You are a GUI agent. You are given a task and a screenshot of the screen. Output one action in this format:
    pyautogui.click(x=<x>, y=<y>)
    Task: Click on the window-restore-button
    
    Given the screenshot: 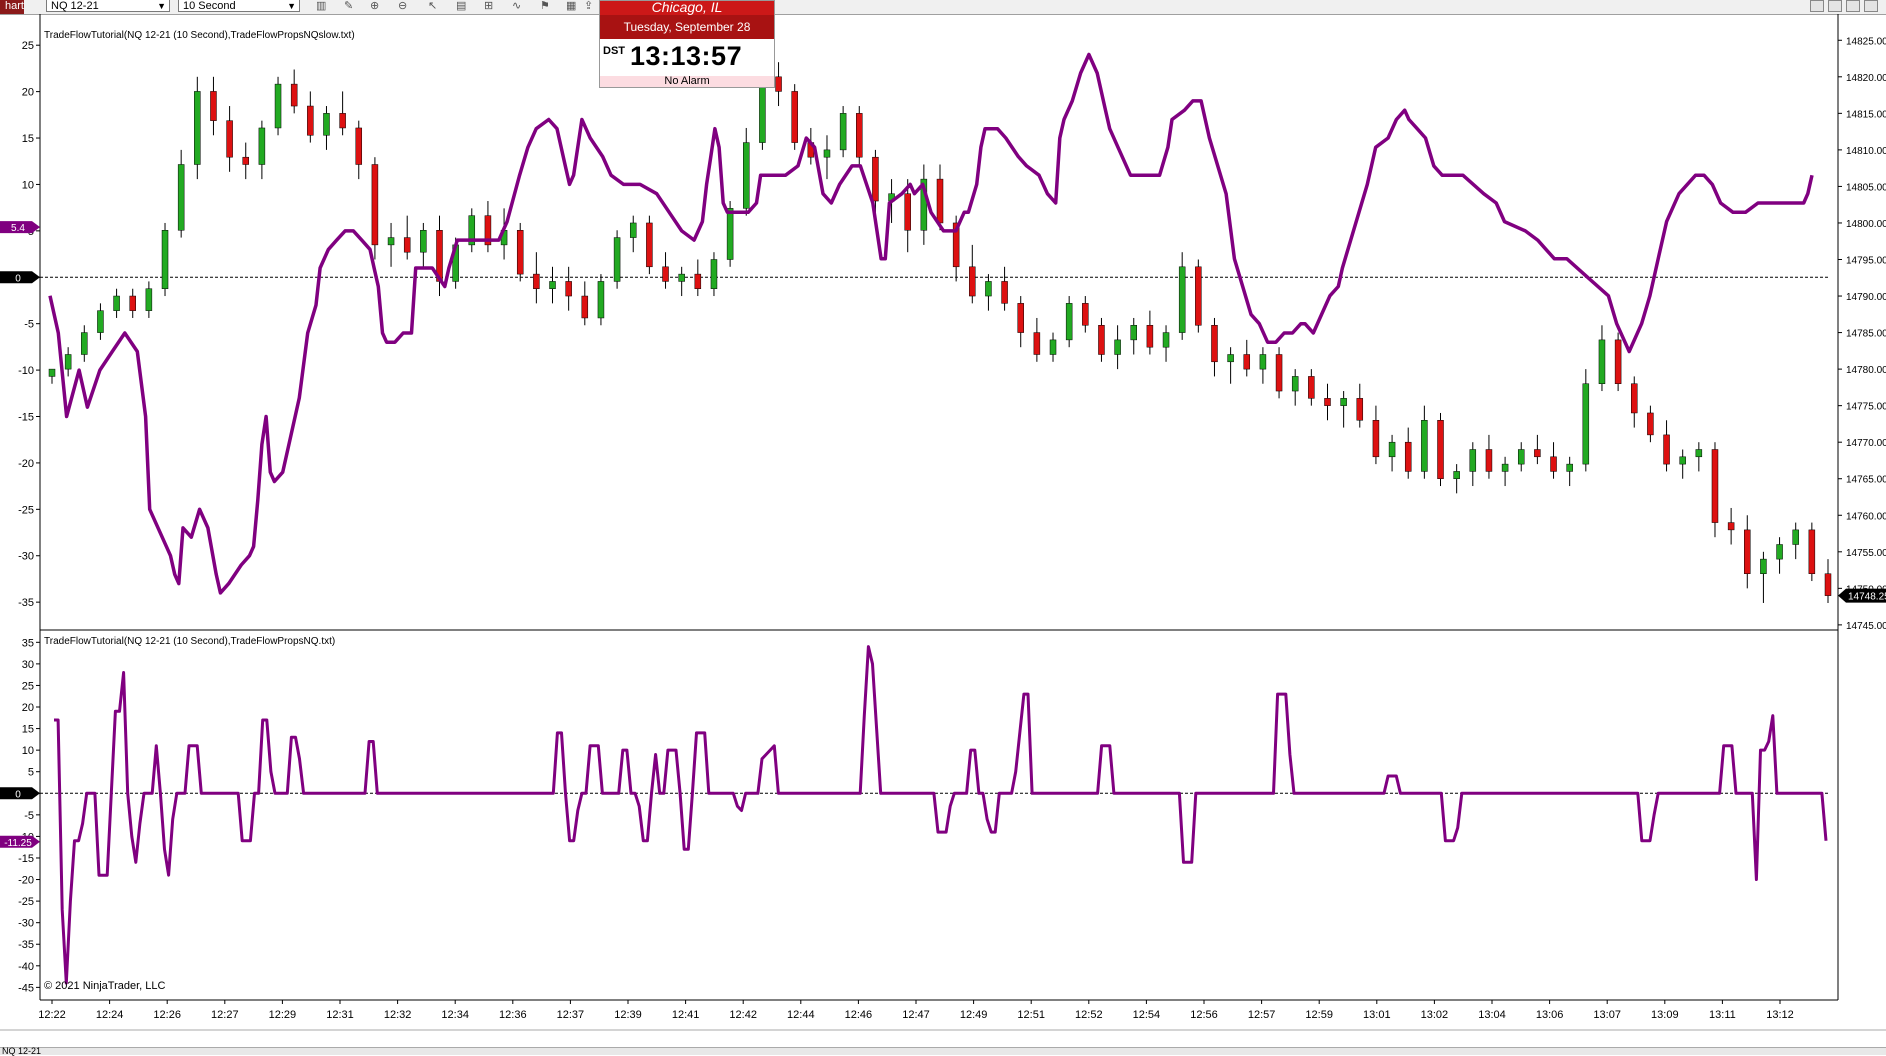 What is the action you would take?
    pyautogui.click(x=1835, y=6)
    